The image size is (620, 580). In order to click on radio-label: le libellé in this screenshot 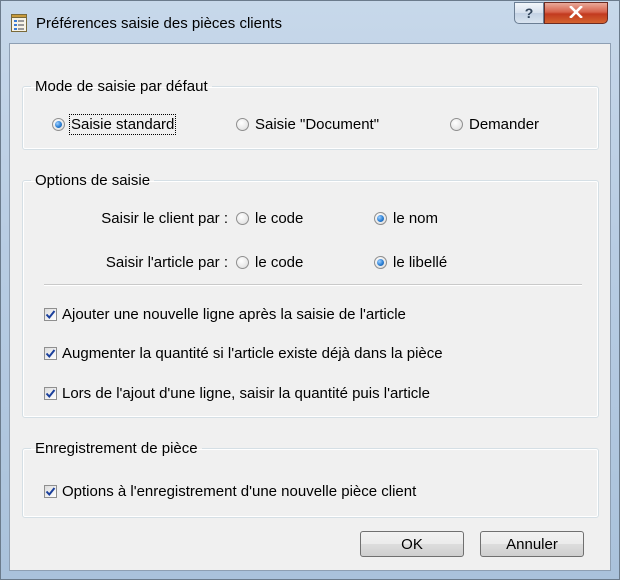, I will do `click(420, 262)`.